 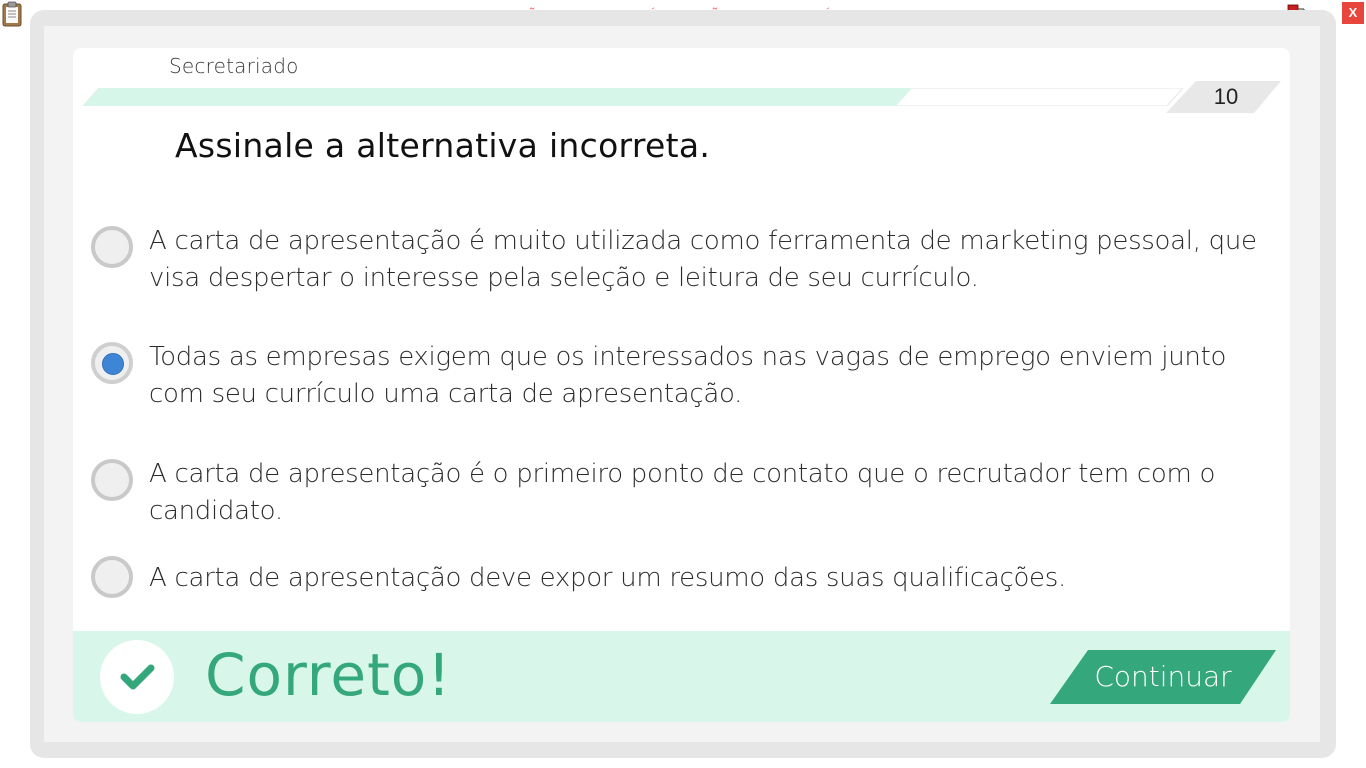 I want to click on feedback-bar: Correto! Continuar, so click(x=681, y=676).